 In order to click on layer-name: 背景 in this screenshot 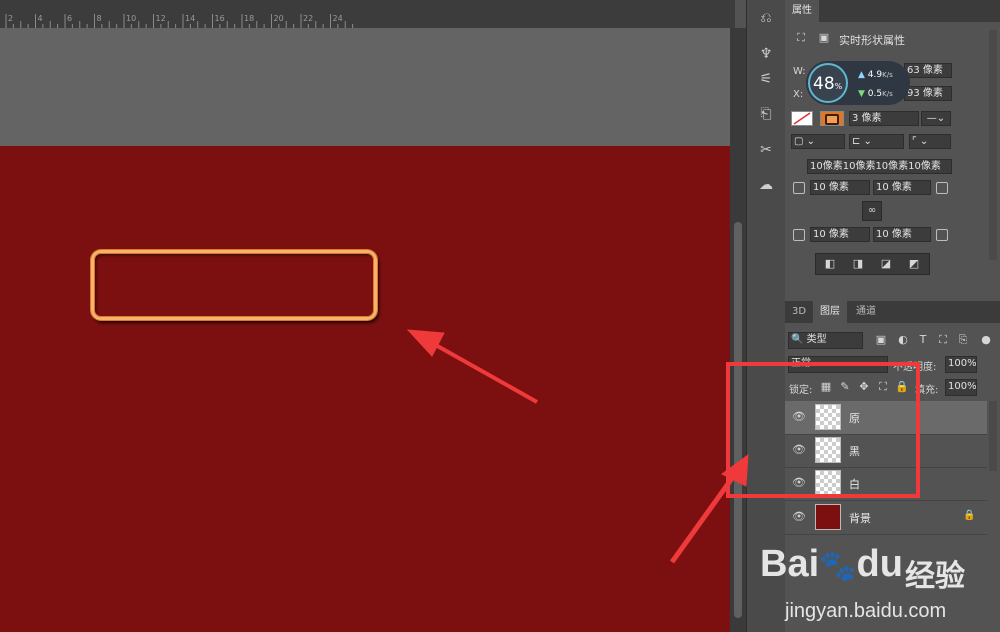, I will do `click(860, 518)`.